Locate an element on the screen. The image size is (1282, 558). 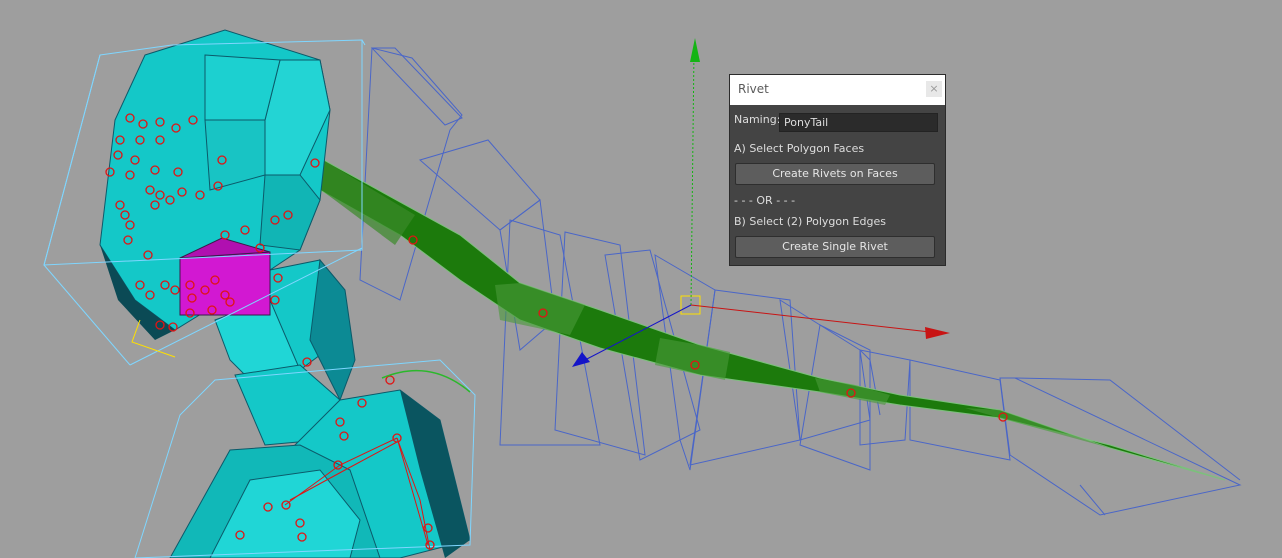
window-title: Rivet is located at coordinates (753, 89).